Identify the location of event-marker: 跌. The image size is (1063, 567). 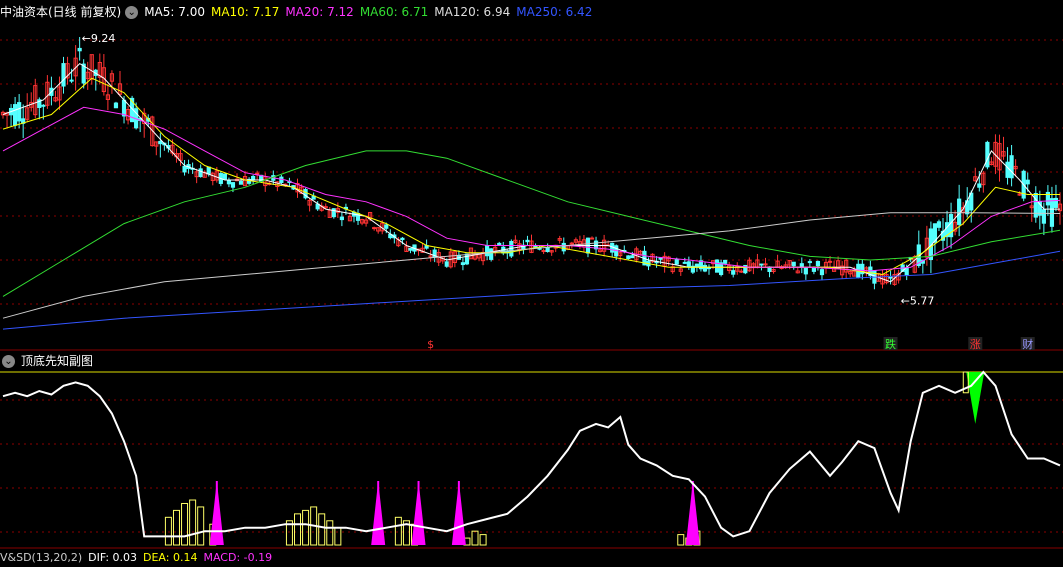
(890, 344).